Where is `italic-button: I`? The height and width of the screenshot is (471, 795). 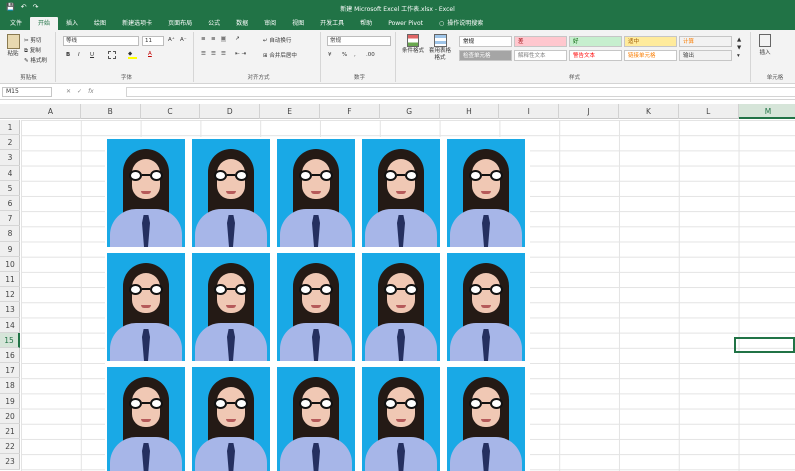
italic-button: I is located at coordinates (79, 55).